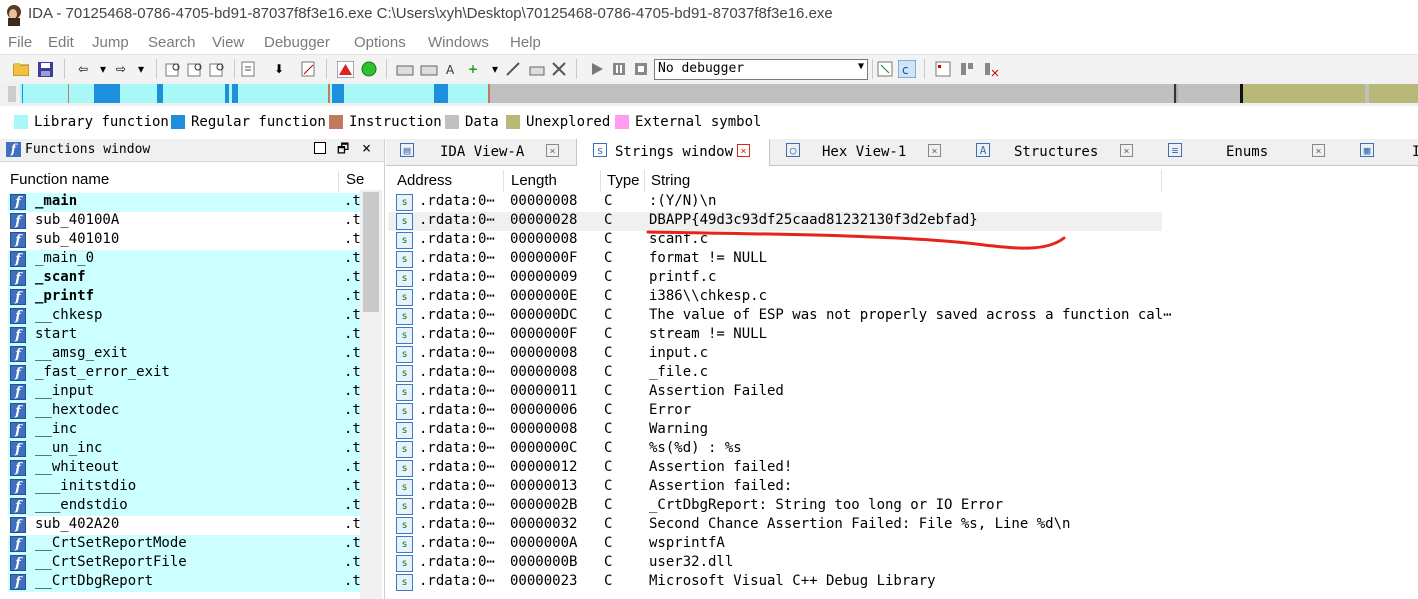 This screenshot has width=1418, height=599. What do you see at coordinates (380, 42) in the screenshot?
I see `menu-options: Options` at bounding box center [380, 42].